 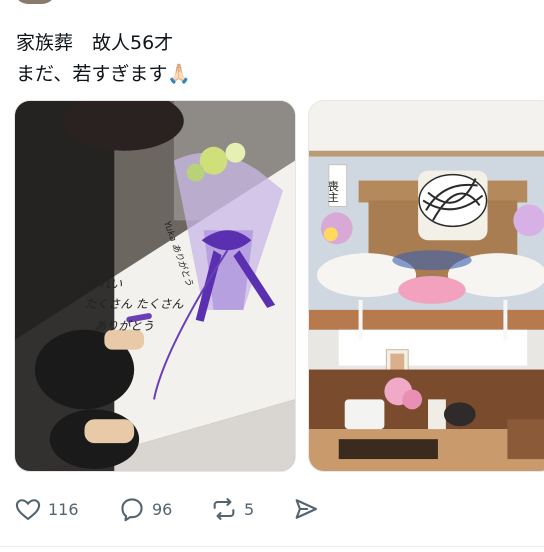 What do you see at coordinates (35, 2) in the screenshot?
I see `author-avatar` at bounding box center [35, 2].